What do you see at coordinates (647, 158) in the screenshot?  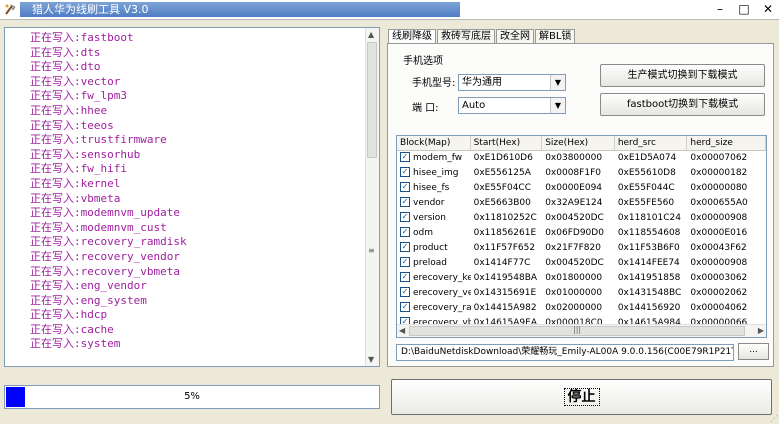 I see `table-cell: 0xE1D5A074` at bounding box center [647, 158].